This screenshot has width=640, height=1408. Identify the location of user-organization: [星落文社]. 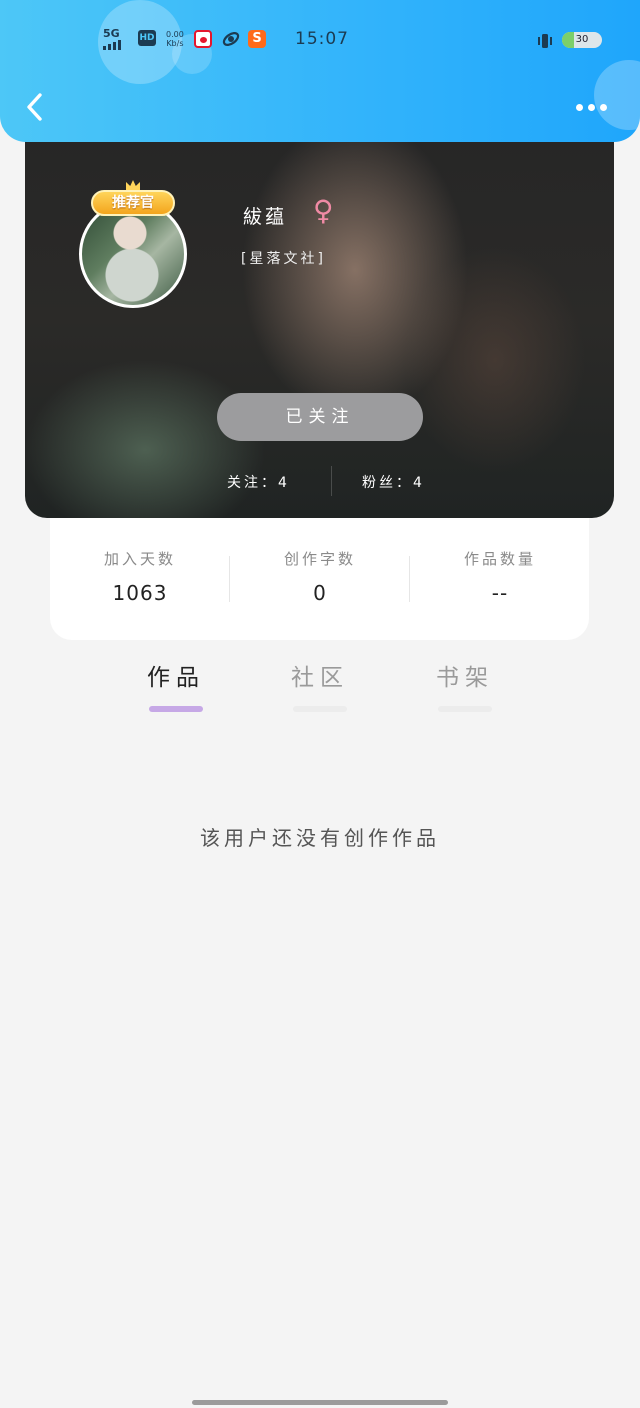
(283, 258).